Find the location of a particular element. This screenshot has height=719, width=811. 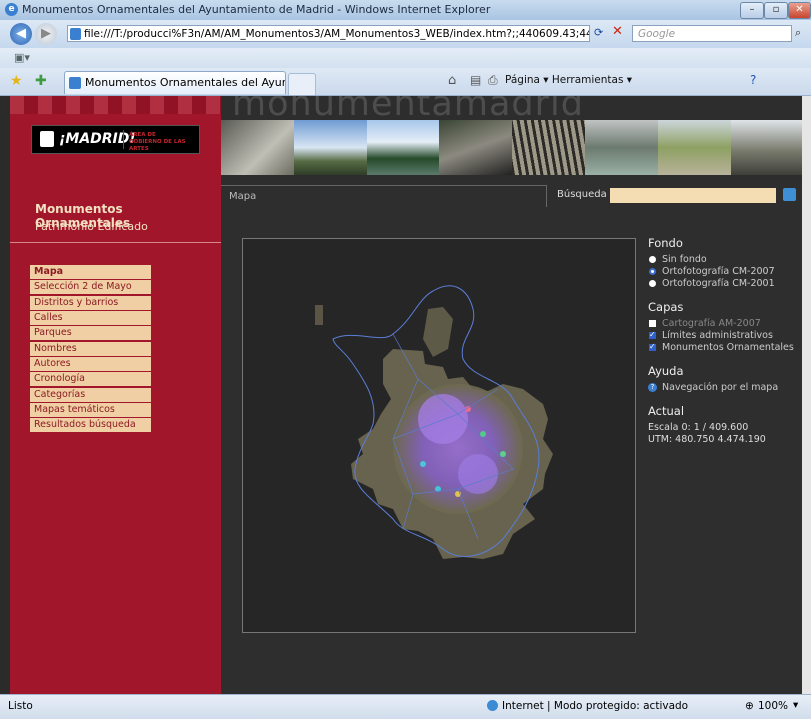

search-label: Búsqueda is located at coordinates (582, 194).